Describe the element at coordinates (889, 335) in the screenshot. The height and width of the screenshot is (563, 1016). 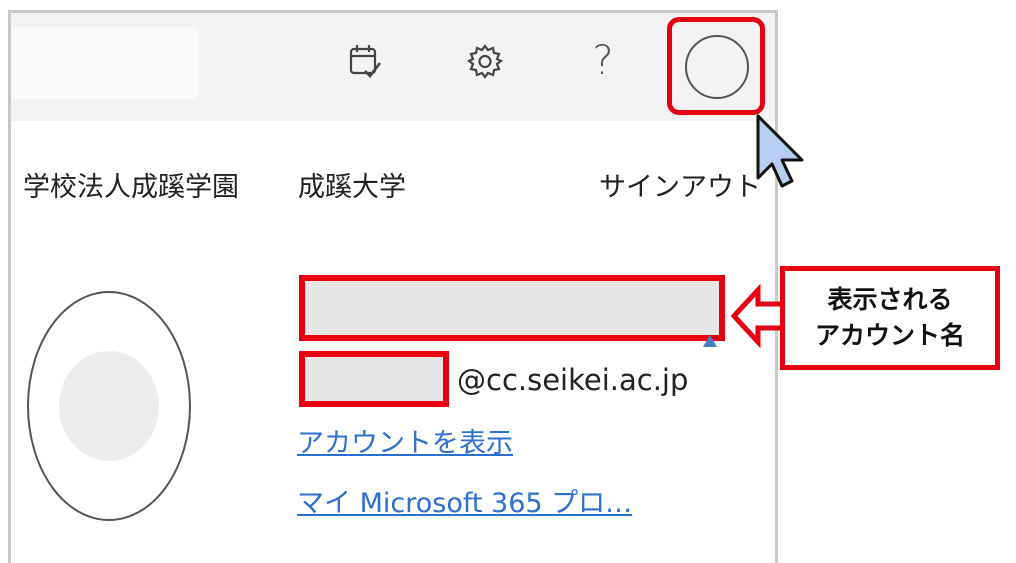
I see `callout-line-2: アカウント名` at that location.